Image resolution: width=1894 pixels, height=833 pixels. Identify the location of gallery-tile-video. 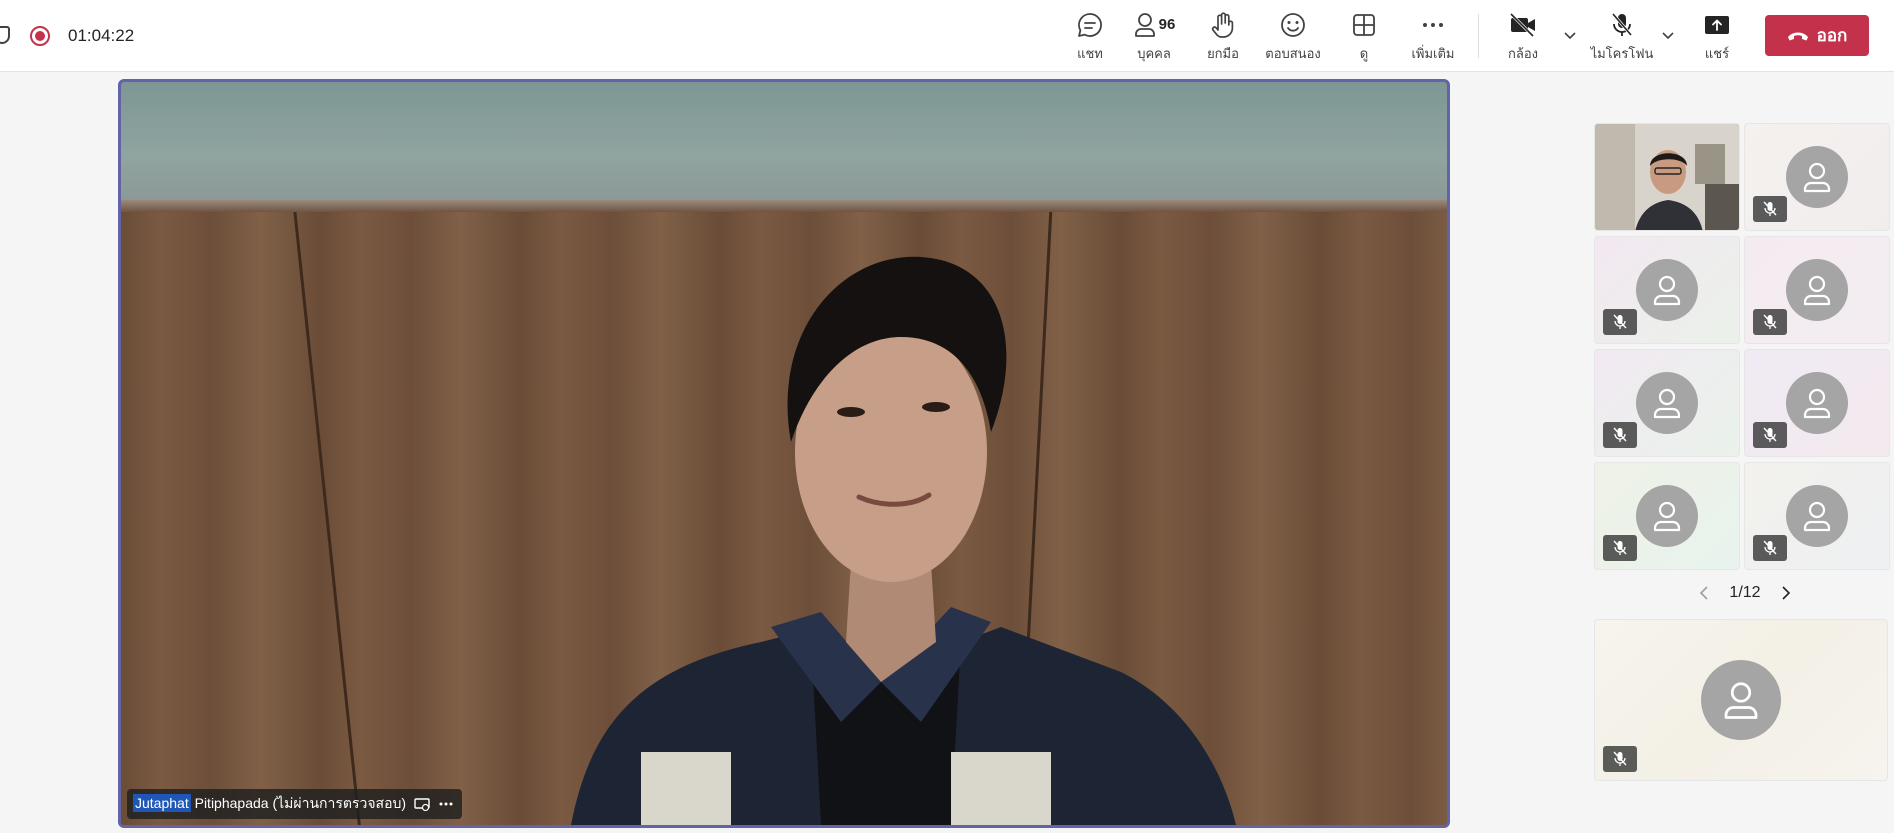
(1667, 177).